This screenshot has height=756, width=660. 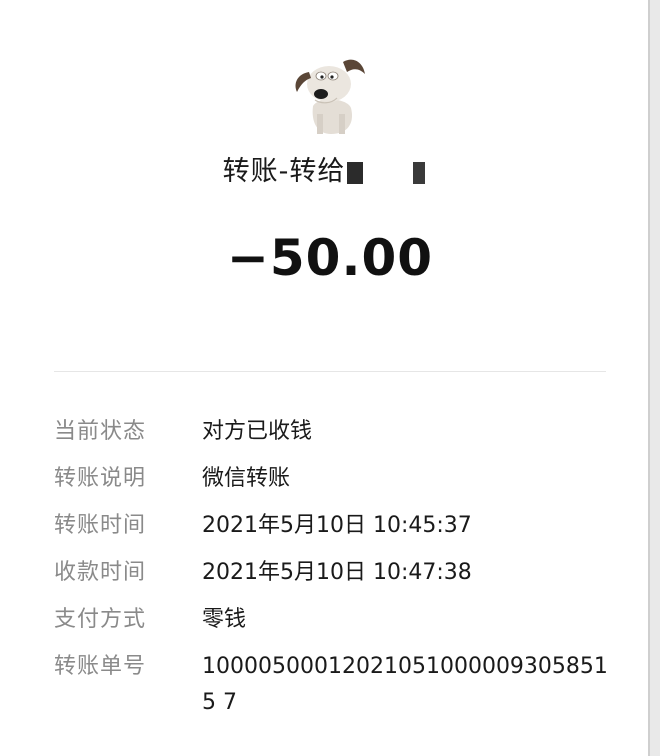 I want to click on transaction-id-value: 100005000120210510000093058515 7, so click(x=408, y=685).